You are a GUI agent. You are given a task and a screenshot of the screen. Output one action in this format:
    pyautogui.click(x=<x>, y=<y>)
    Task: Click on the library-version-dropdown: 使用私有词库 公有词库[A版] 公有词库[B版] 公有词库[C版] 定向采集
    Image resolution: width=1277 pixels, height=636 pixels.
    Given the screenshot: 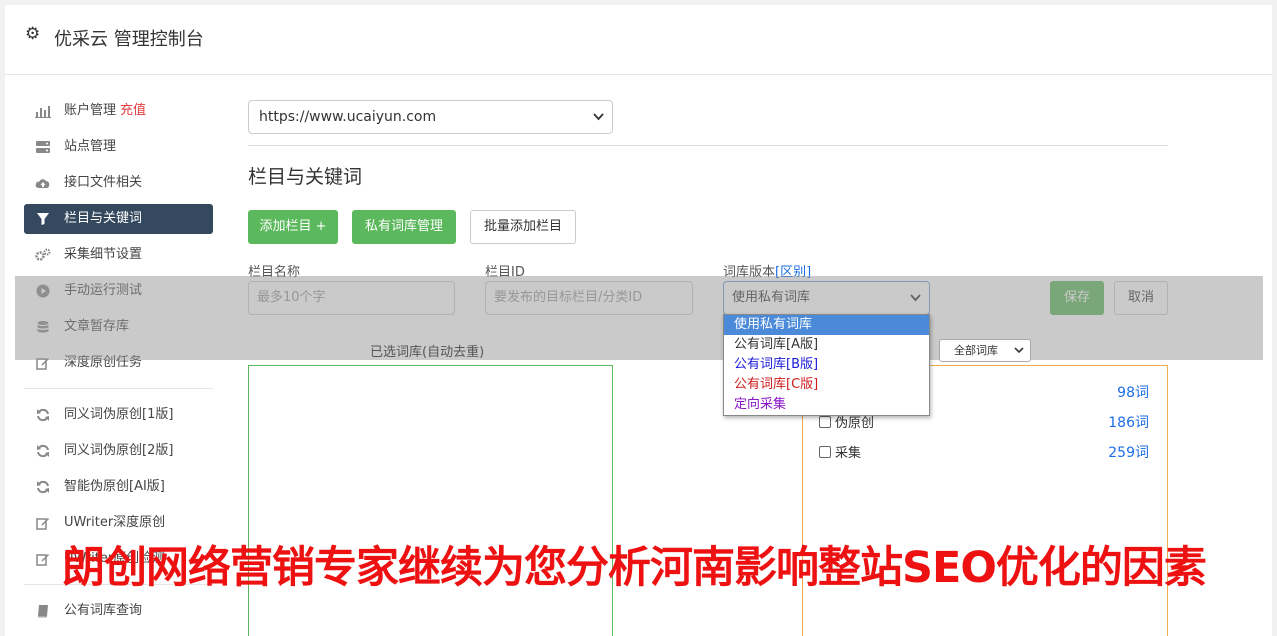 What is the action you would take?
    pyautogui.click(x=826, y=365)
    